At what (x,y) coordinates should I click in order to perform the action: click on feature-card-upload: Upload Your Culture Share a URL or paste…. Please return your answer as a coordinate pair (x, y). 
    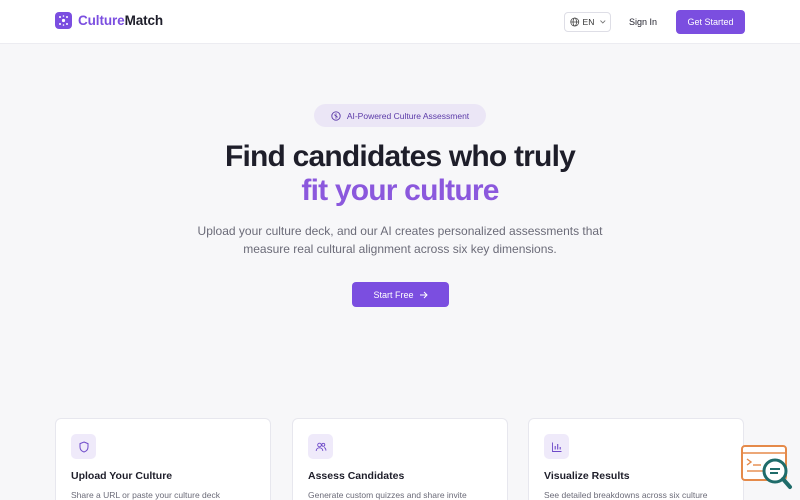
    Looking at the image, I should click on (163, 459).